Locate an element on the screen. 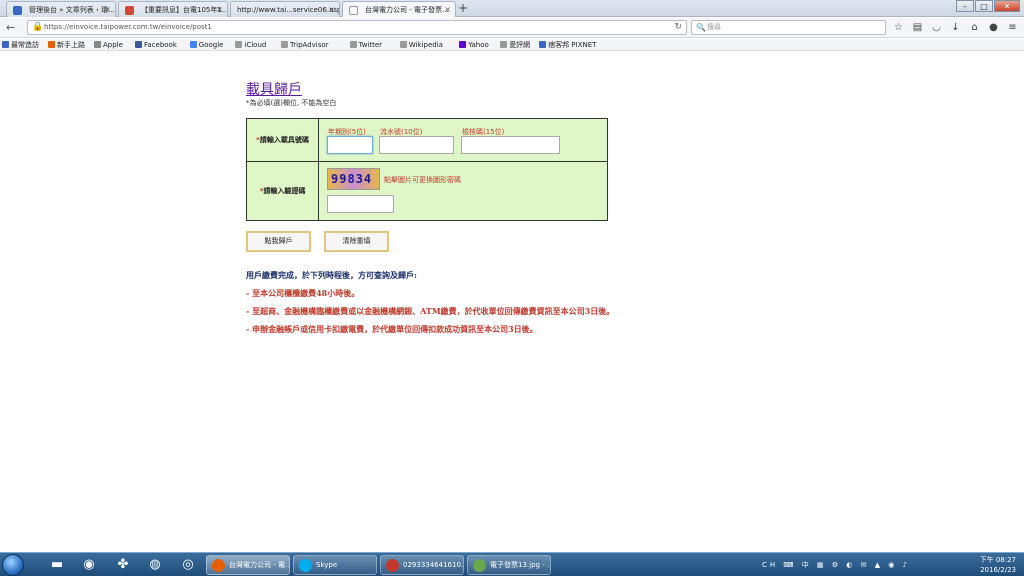 This screenshot has width=1024, height=577. pocket-icon: ◡ is located at coordinates (936, 27).